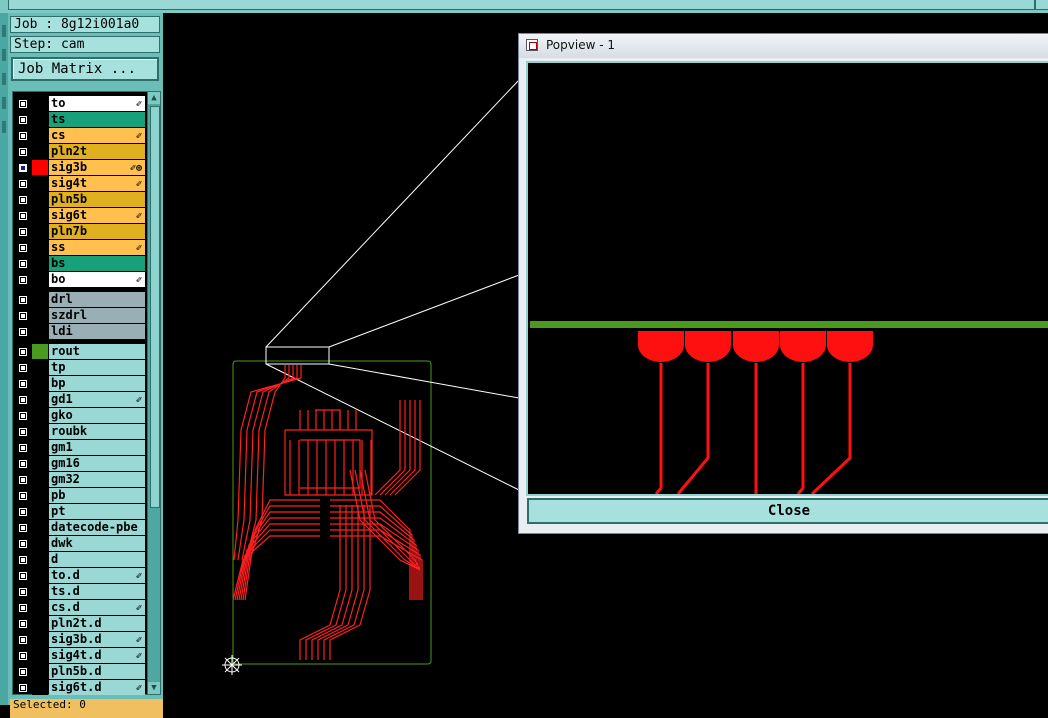 The height and width of the screenshot is (718, 1048). I want to click on layer-row-to: to ✐, so click(80, 104).